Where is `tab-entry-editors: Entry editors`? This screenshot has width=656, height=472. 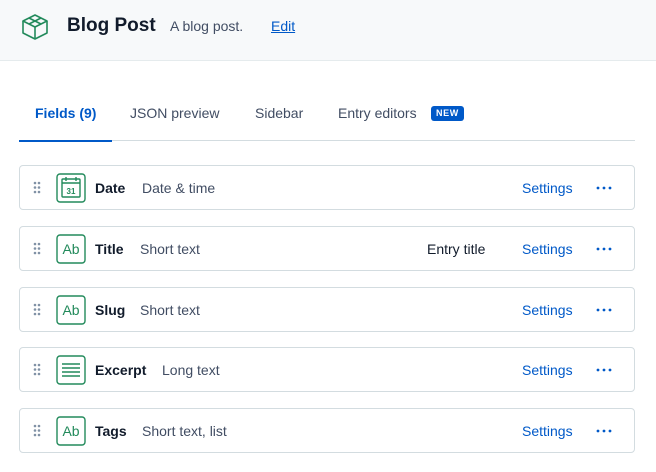 tab-entry-editors: Entry editors is located at coordinates (377, 118).